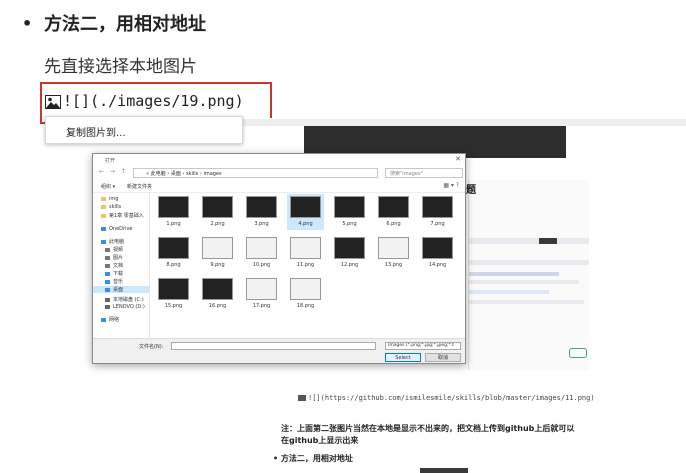  Describe the element at coordinates (437, 212) in the screenshot. I see `file-thumbnail: 7.png` at that location.